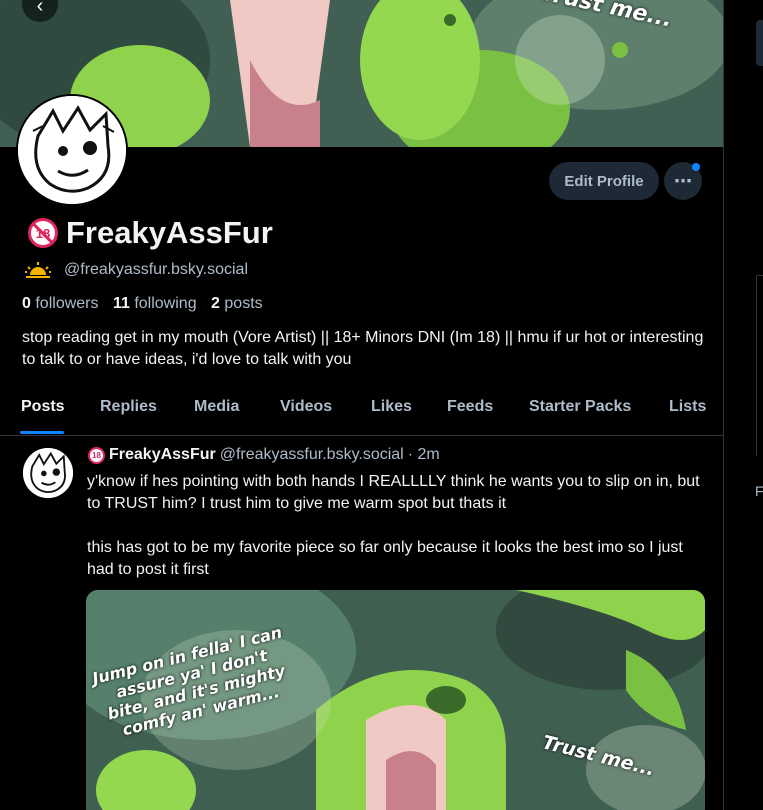 The width and height of the screenshot is (763, 810). I want to click on edit-profile-button: Edit Profile, so click(604, 181).